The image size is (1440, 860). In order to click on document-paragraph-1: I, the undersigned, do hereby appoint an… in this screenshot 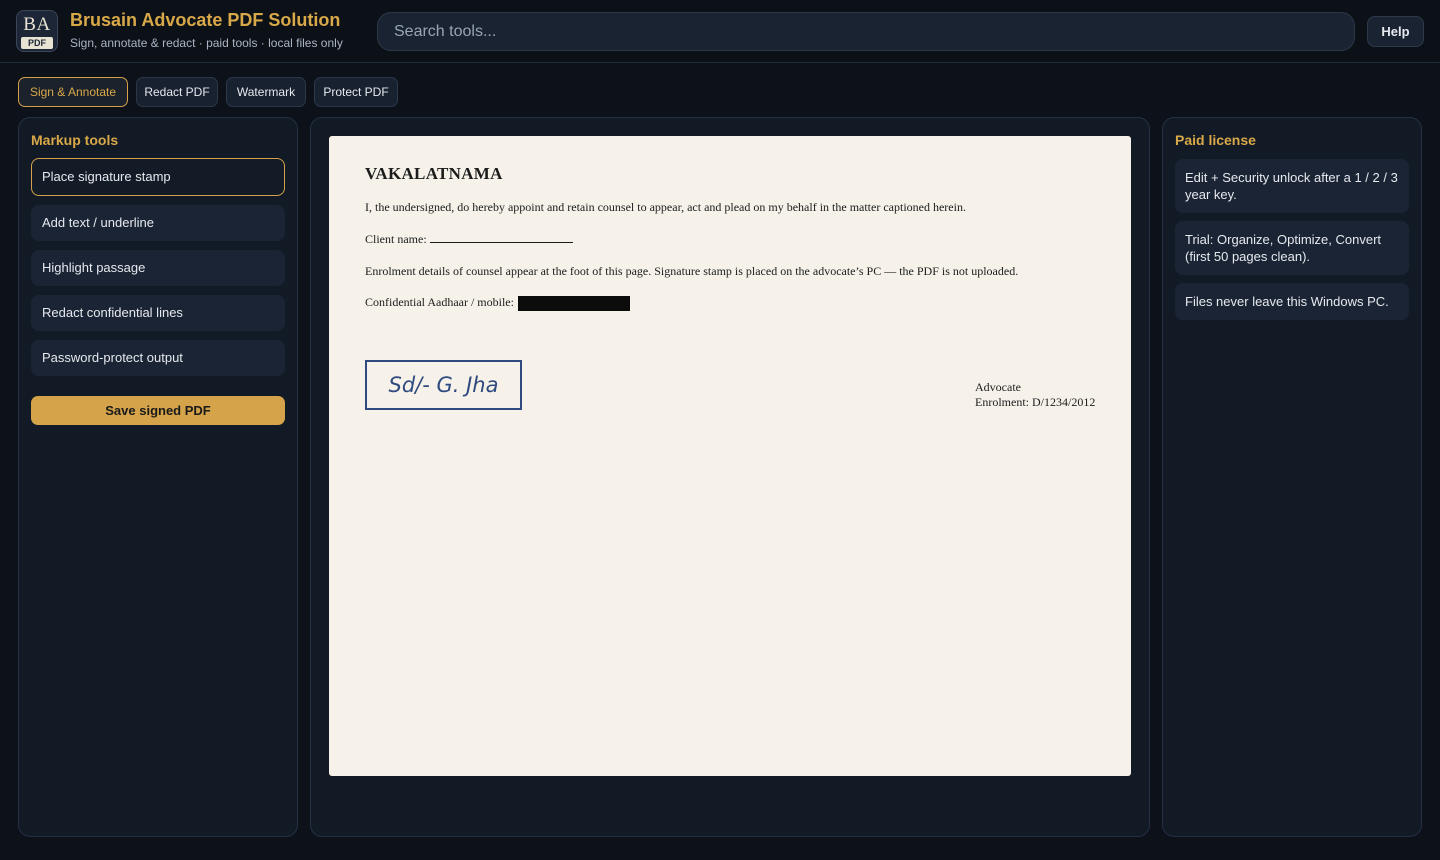, I will do `click(665, 207)`.